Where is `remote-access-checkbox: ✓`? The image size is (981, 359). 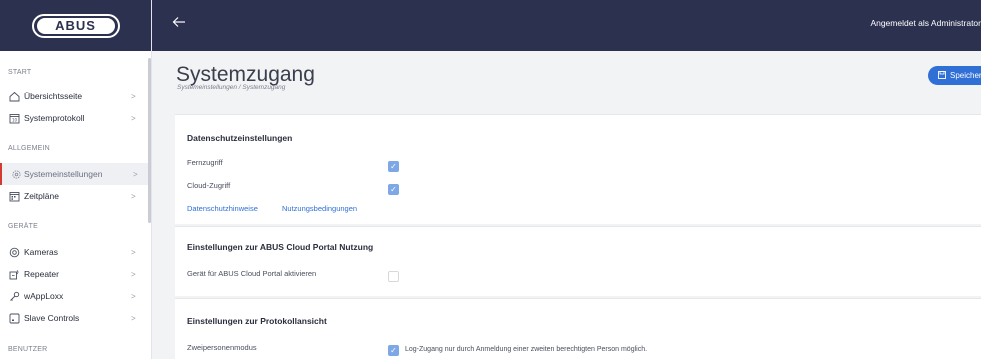 remote-access-checkbox: ✓ is located at coordinates (393, 166).